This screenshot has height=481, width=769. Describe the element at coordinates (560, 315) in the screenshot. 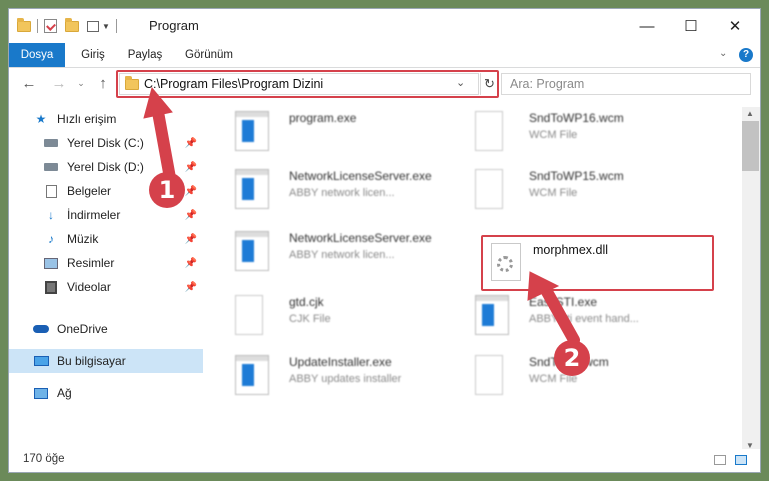

I see `arrow-2-shaft` at that location.